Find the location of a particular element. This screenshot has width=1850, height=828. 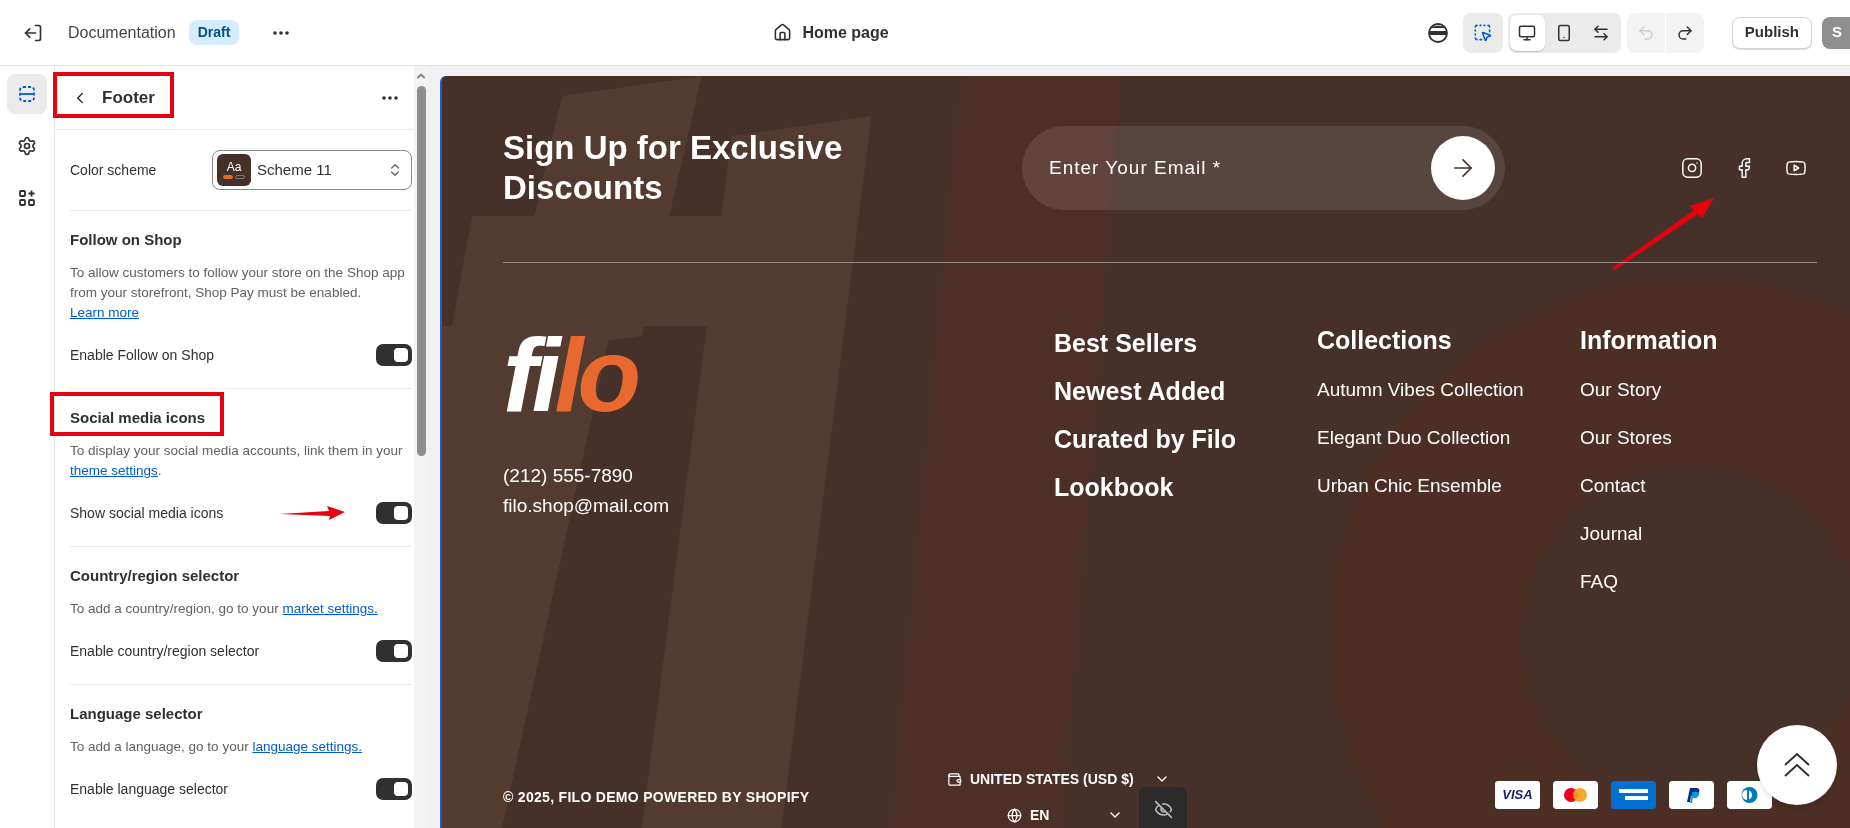

color-scheme-select: Aa Scheme 11 is located at coordinates (312, 170).